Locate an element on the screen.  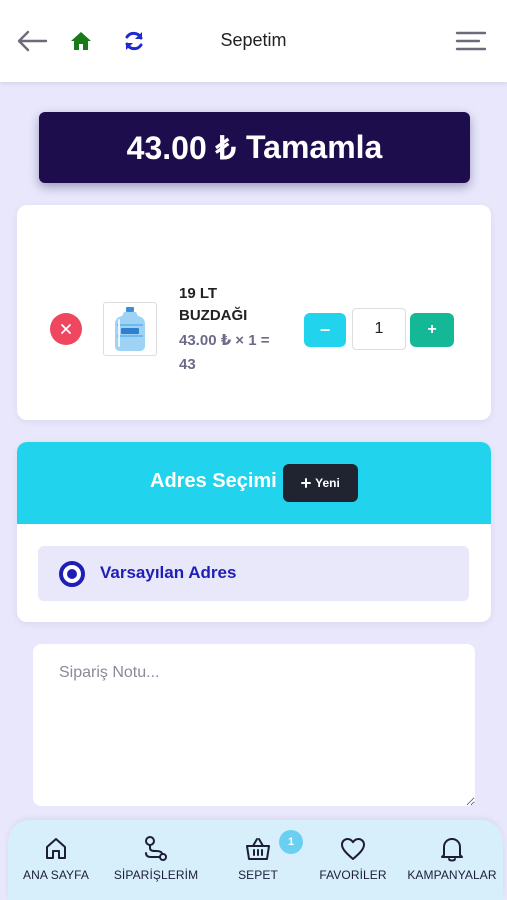
bell-icon is located at coordinates (452, 850).